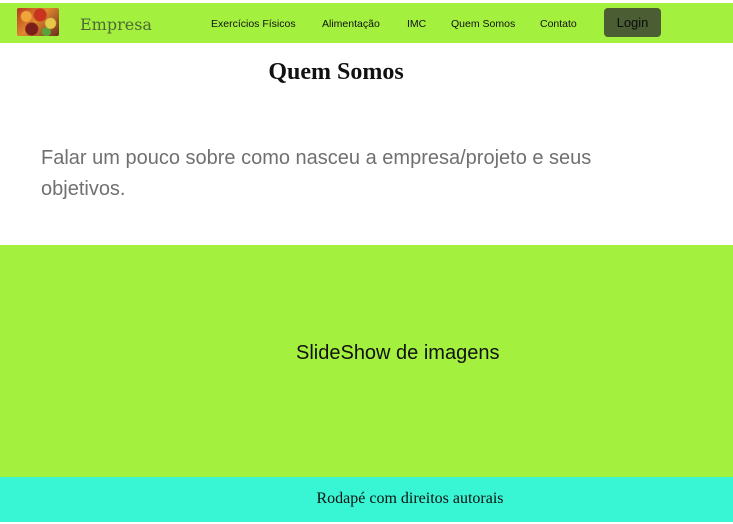 This screenshot has width=733, height=524. Describe the element at coordinates (351, 24) in the screenshot. I see `nav-link-alimentacao: Alimentação` at that location.